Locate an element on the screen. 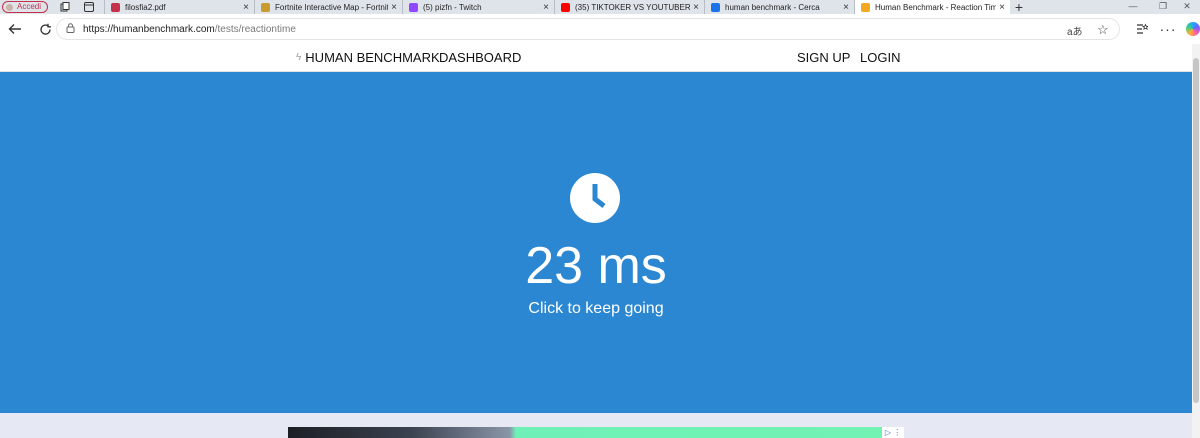 This screenshot has height=438, width=1200. profile-button: Accedi is located at coordinates (25, 7).